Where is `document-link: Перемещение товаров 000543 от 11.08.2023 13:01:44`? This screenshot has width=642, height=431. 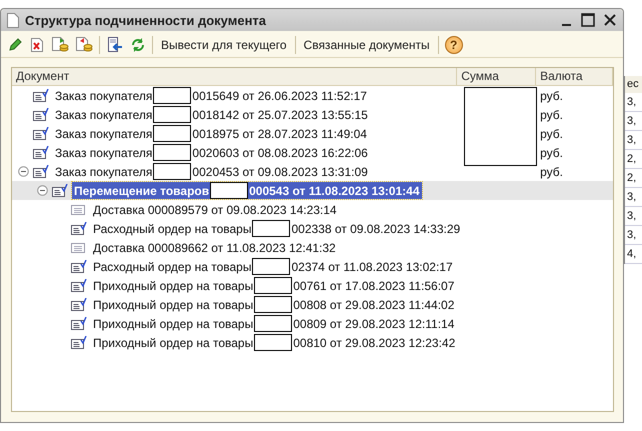
document-link: Перемещение товаров 000543 от 11.08.2023 13:01:44 is located at coordinates (247, 190).